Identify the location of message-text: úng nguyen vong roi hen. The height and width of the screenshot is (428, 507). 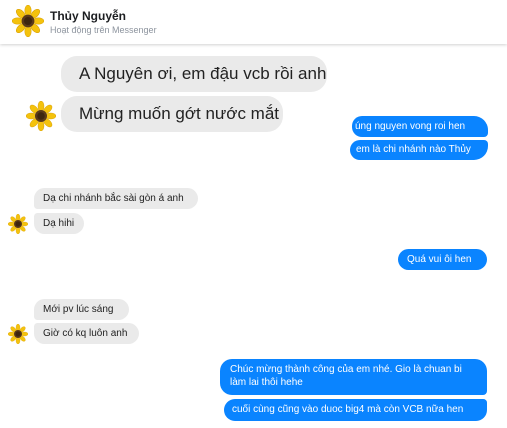
(410, 126).